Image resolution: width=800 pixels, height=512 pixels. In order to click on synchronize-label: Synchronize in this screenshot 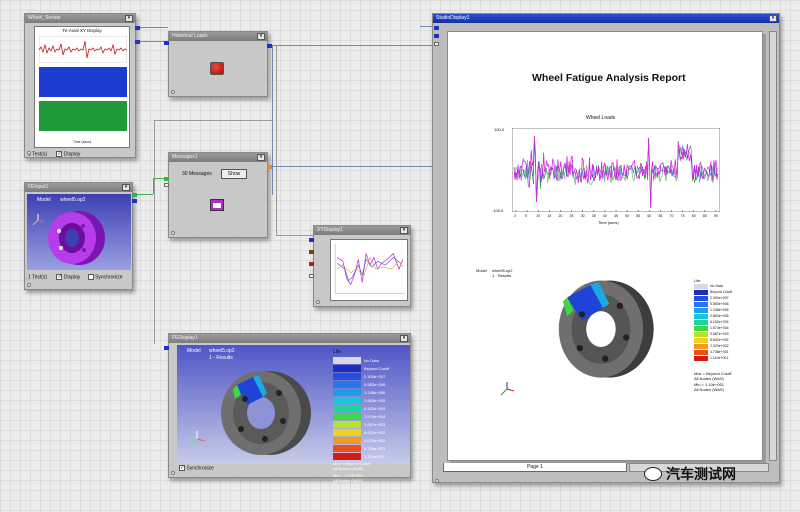, I will do `click(109, 277)`.